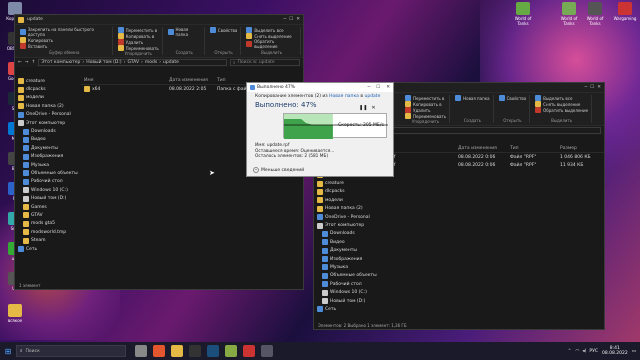 Image resolution: width=640 pixels, height=360 pixels. I want to click on file-explorer-icon, so click(177, 351).